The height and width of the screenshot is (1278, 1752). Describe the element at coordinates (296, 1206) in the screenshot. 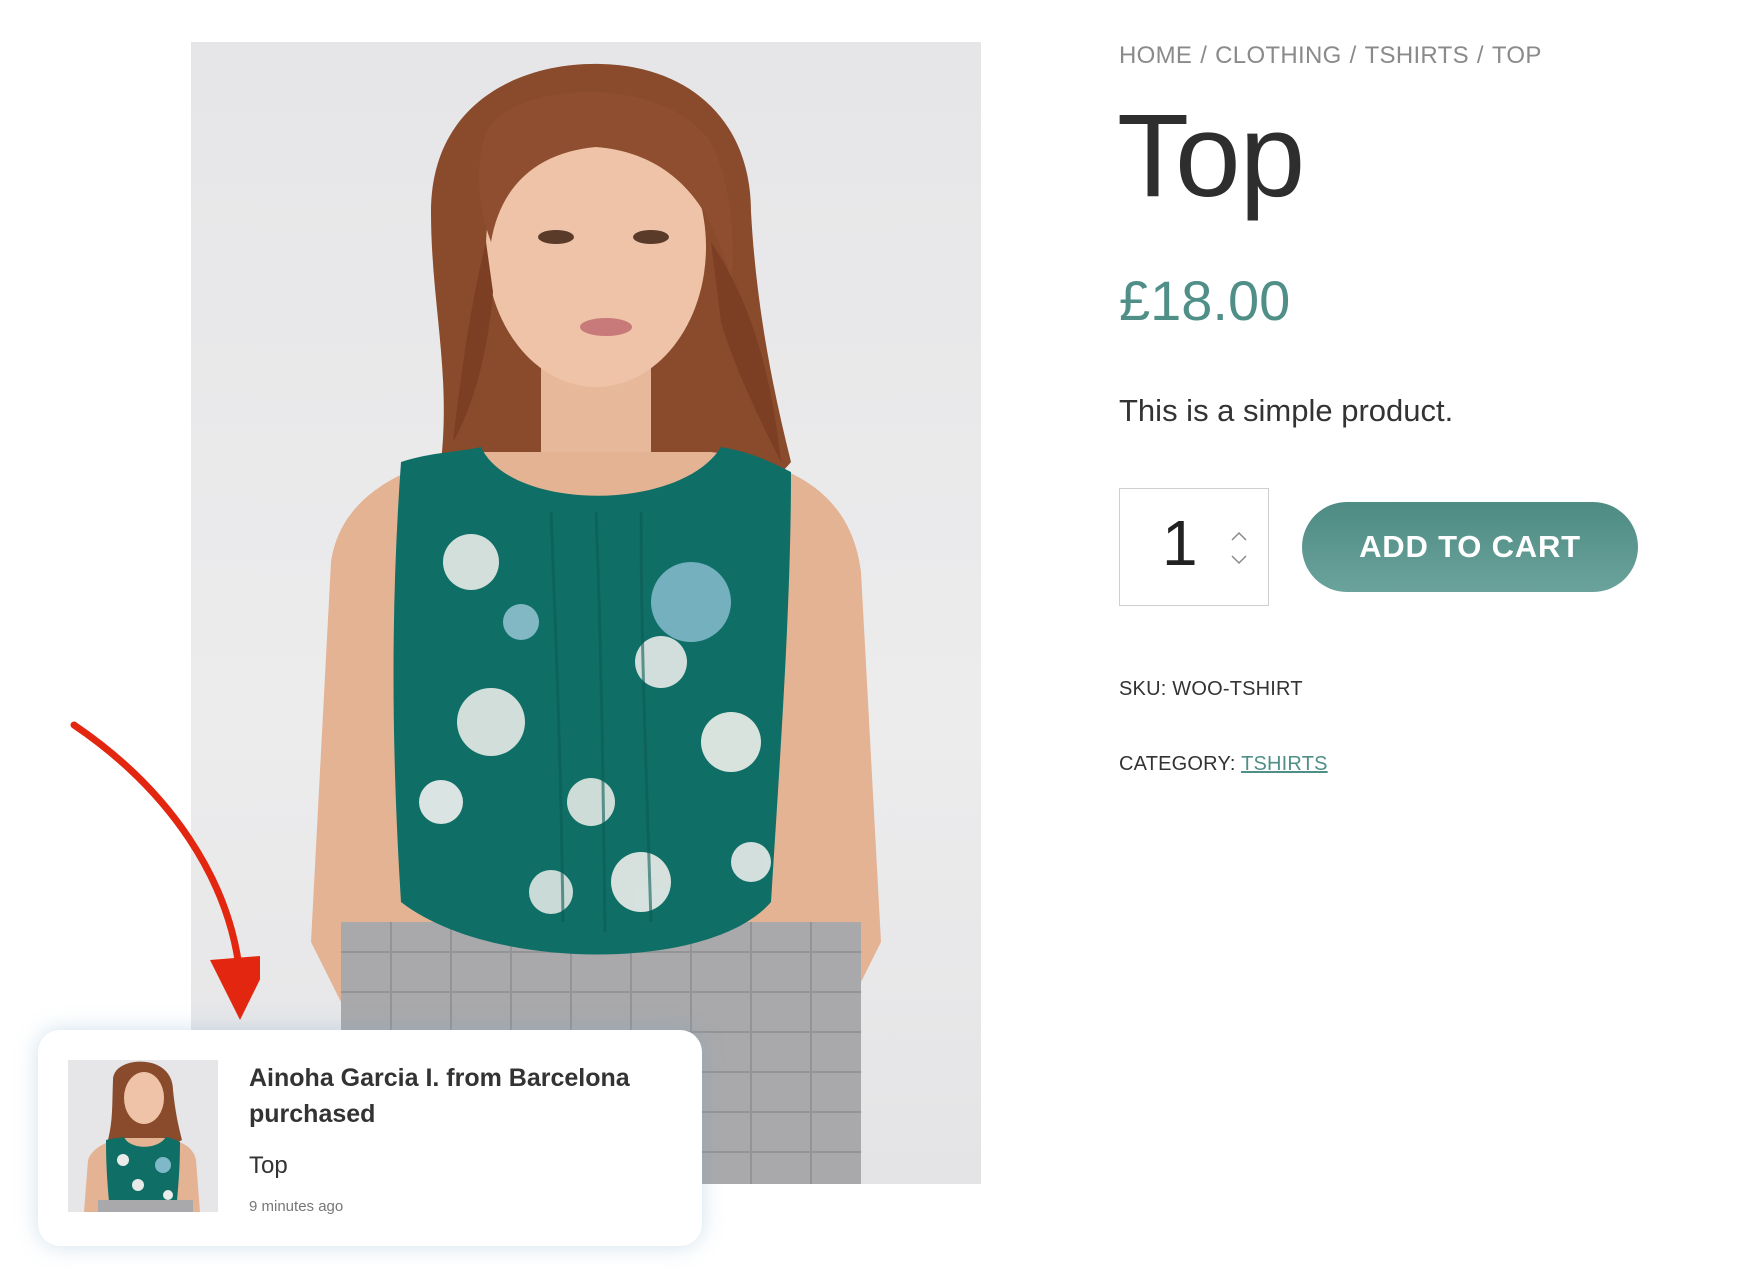

I see `notification-timestamp: 9 minutes ago` at that location.